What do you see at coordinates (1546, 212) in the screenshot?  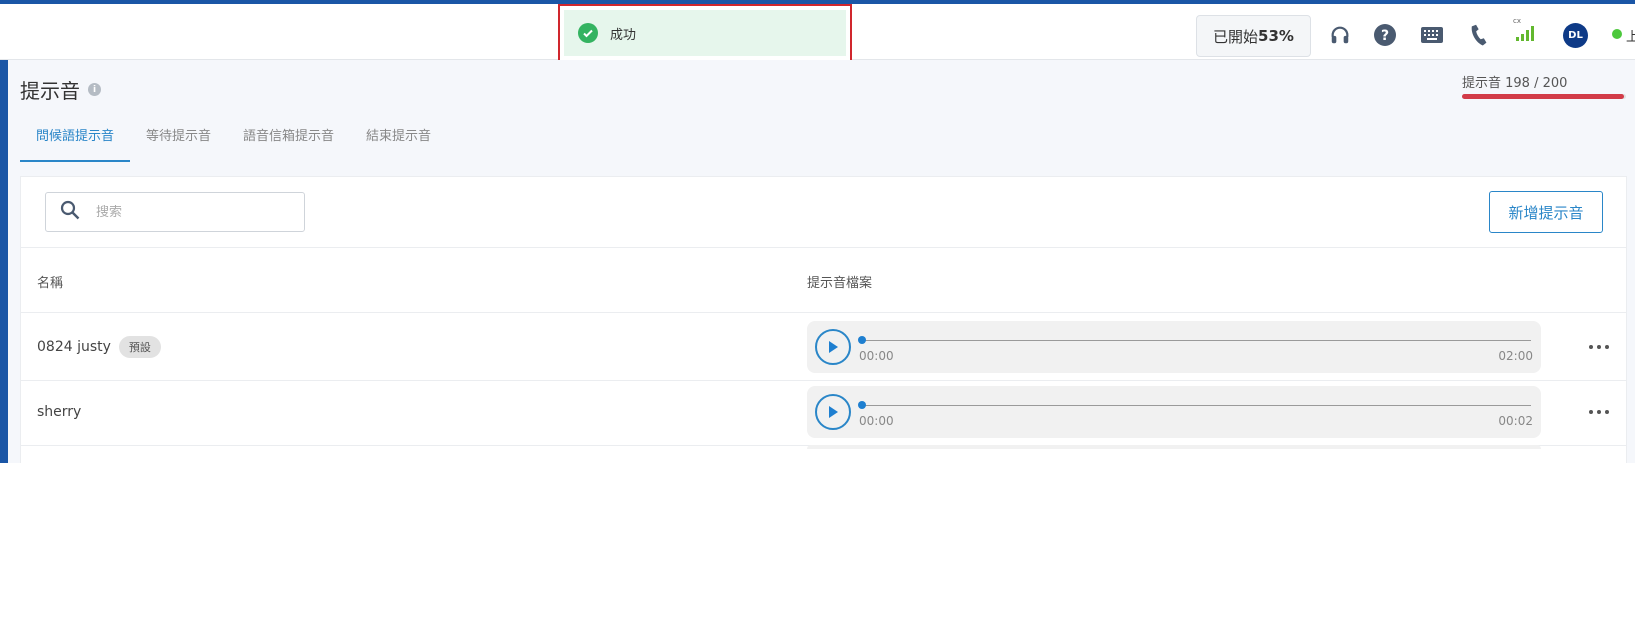 I see `add-prompt-button: 新增提示音` at bounding box center [1546, 212].